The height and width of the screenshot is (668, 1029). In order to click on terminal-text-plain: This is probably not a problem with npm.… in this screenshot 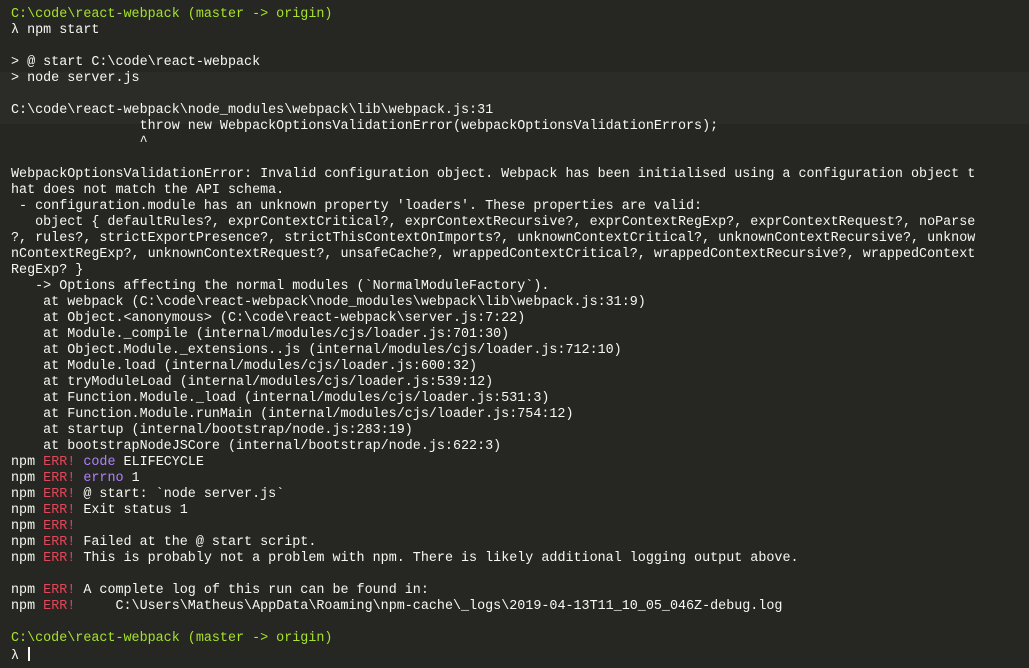, I will do `click(437, 558)`.